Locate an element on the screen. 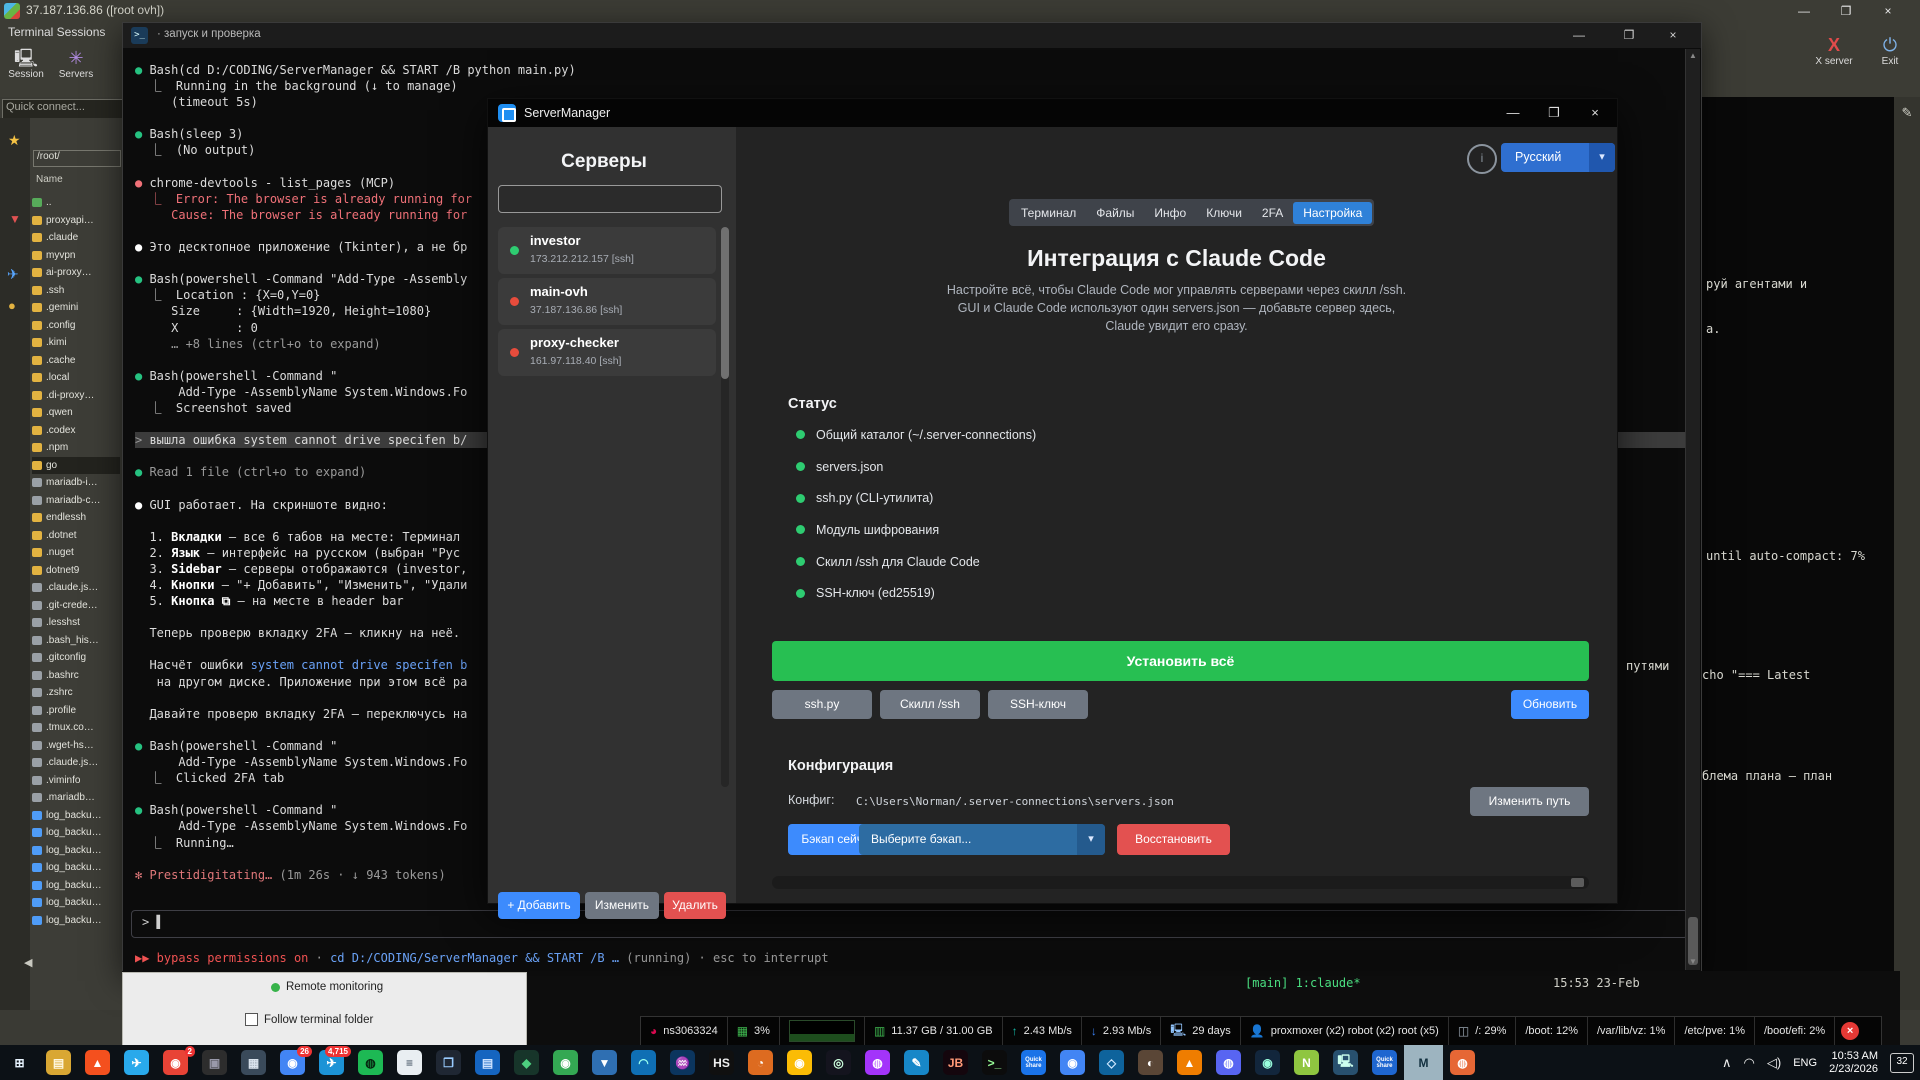 Image resolution: width=1920 pixels, height=1080 pixels. tree-item: .qwen is located at coordinates (76, 413).